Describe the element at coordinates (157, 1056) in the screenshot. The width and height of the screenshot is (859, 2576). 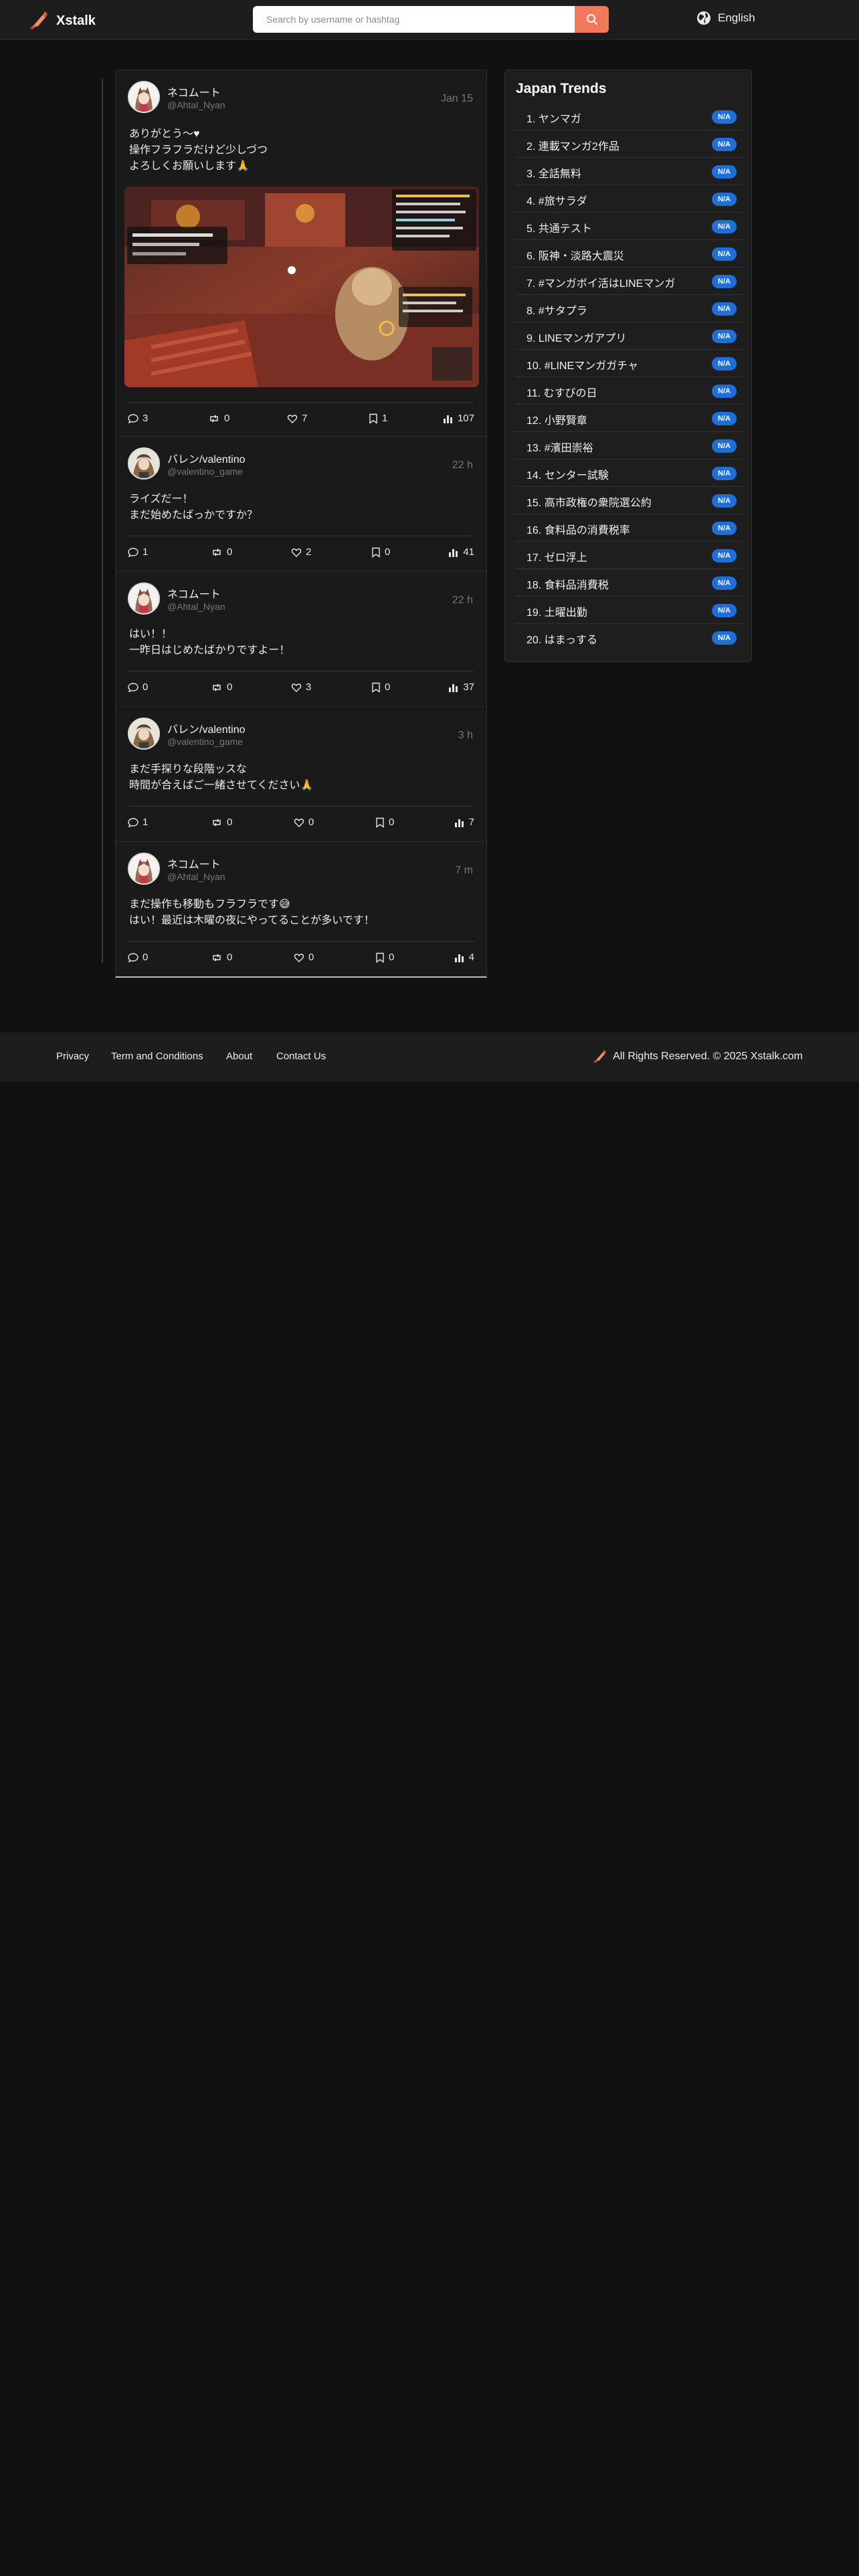
I see `footer-link-terms: Term and Conditions` at that location.